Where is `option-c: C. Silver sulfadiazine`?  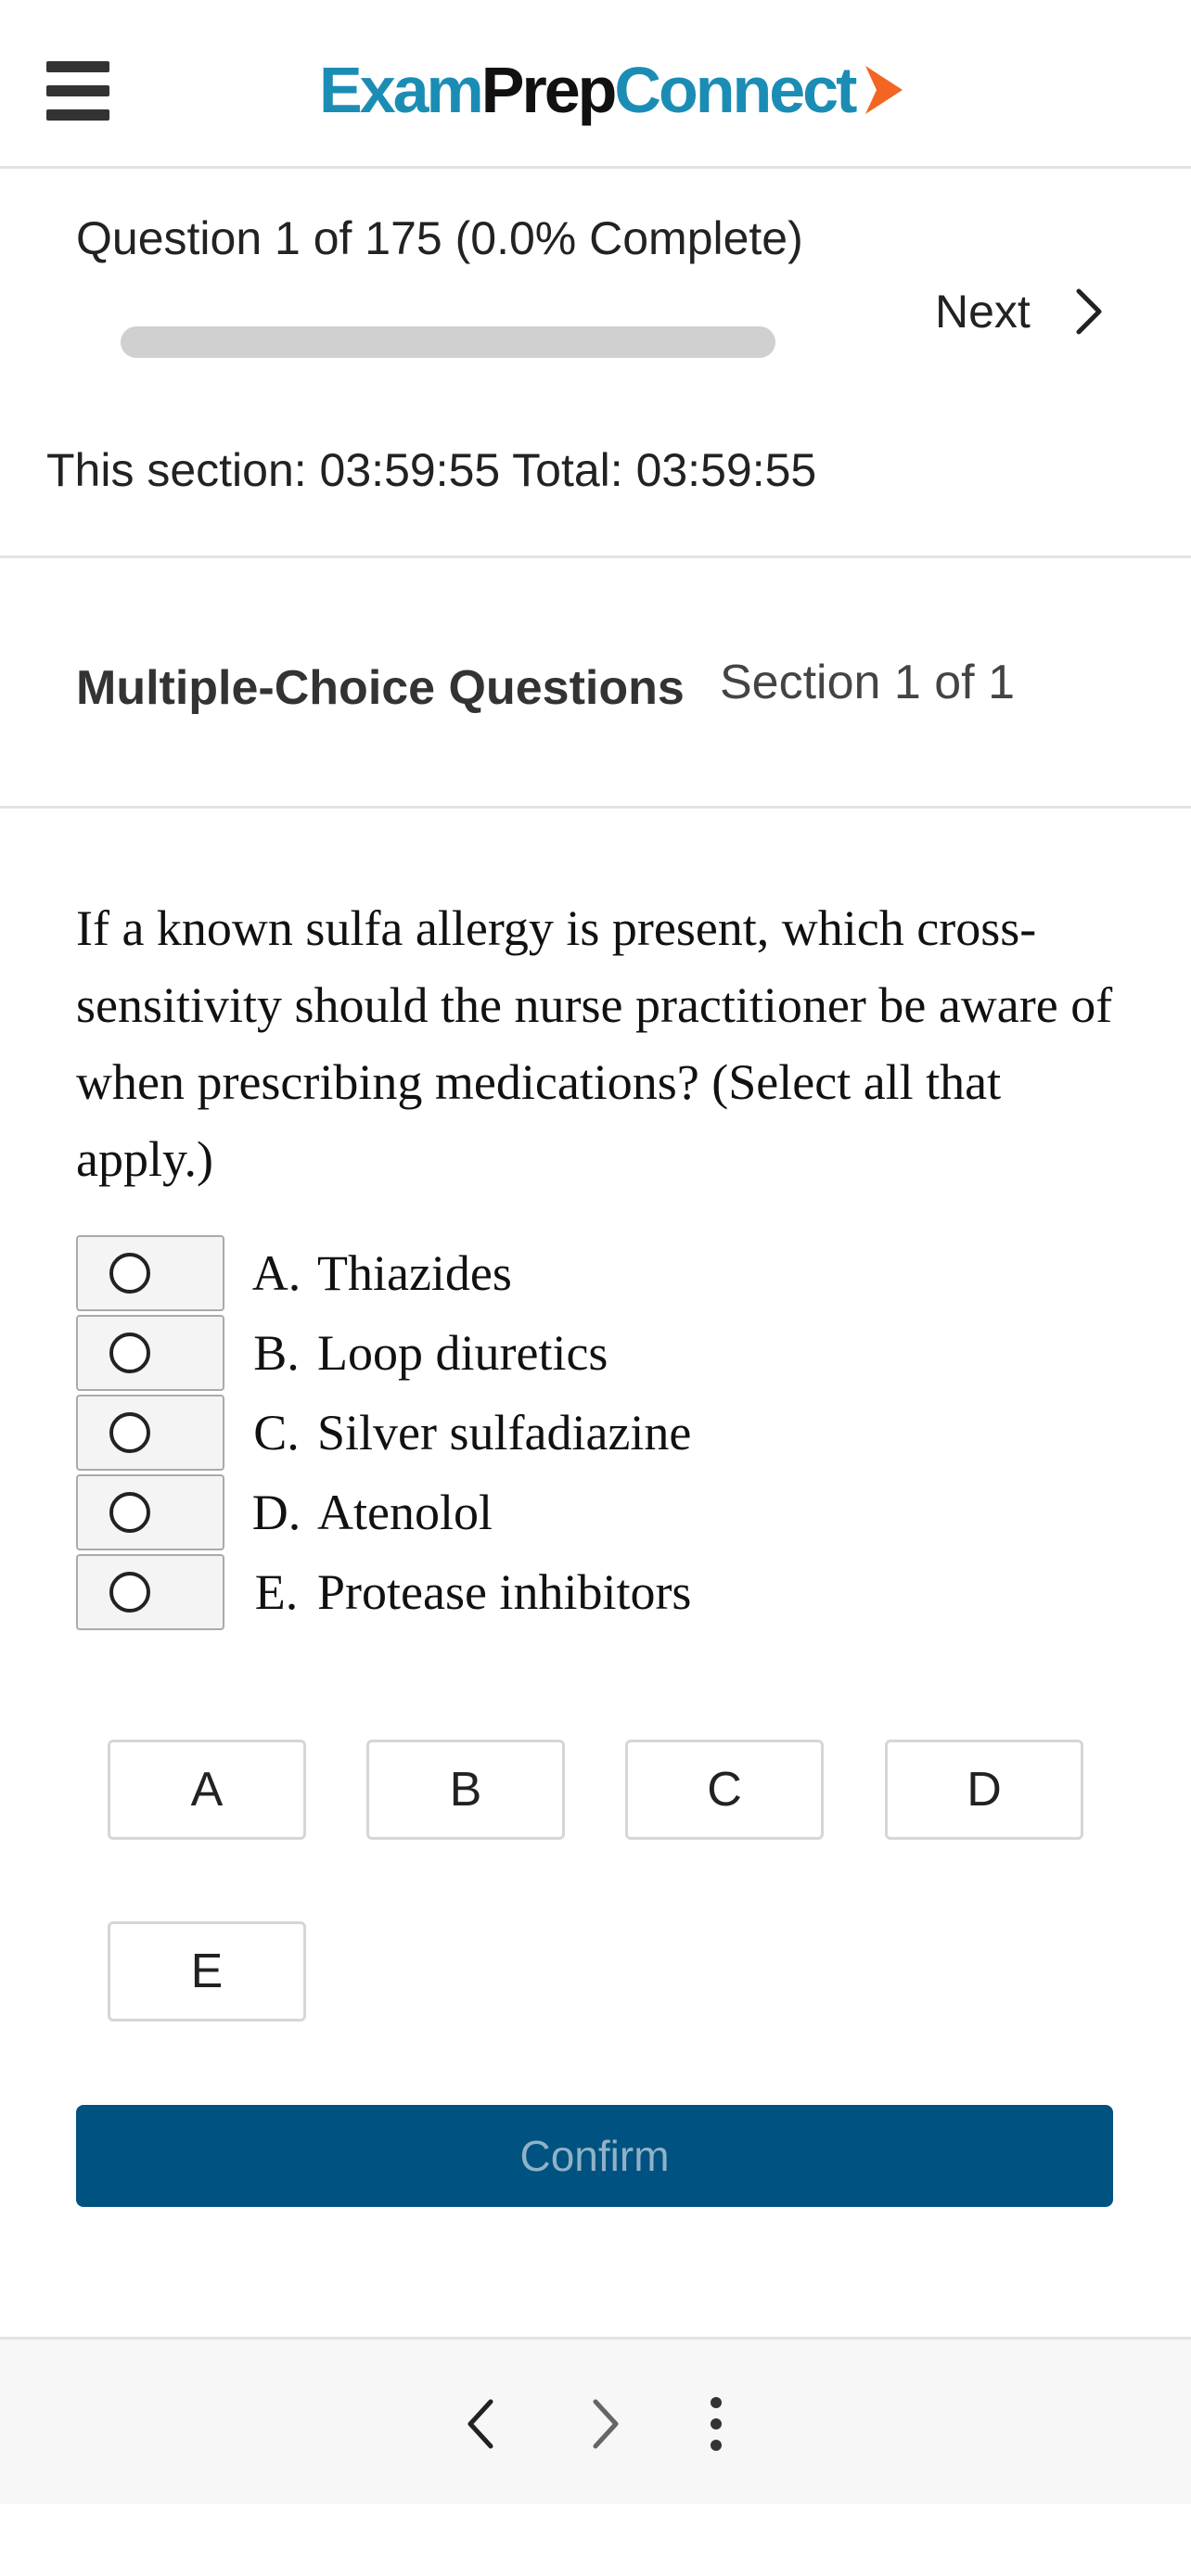
option-c: C. Silver sulfadiazine is located at coordinates (604, 1433).